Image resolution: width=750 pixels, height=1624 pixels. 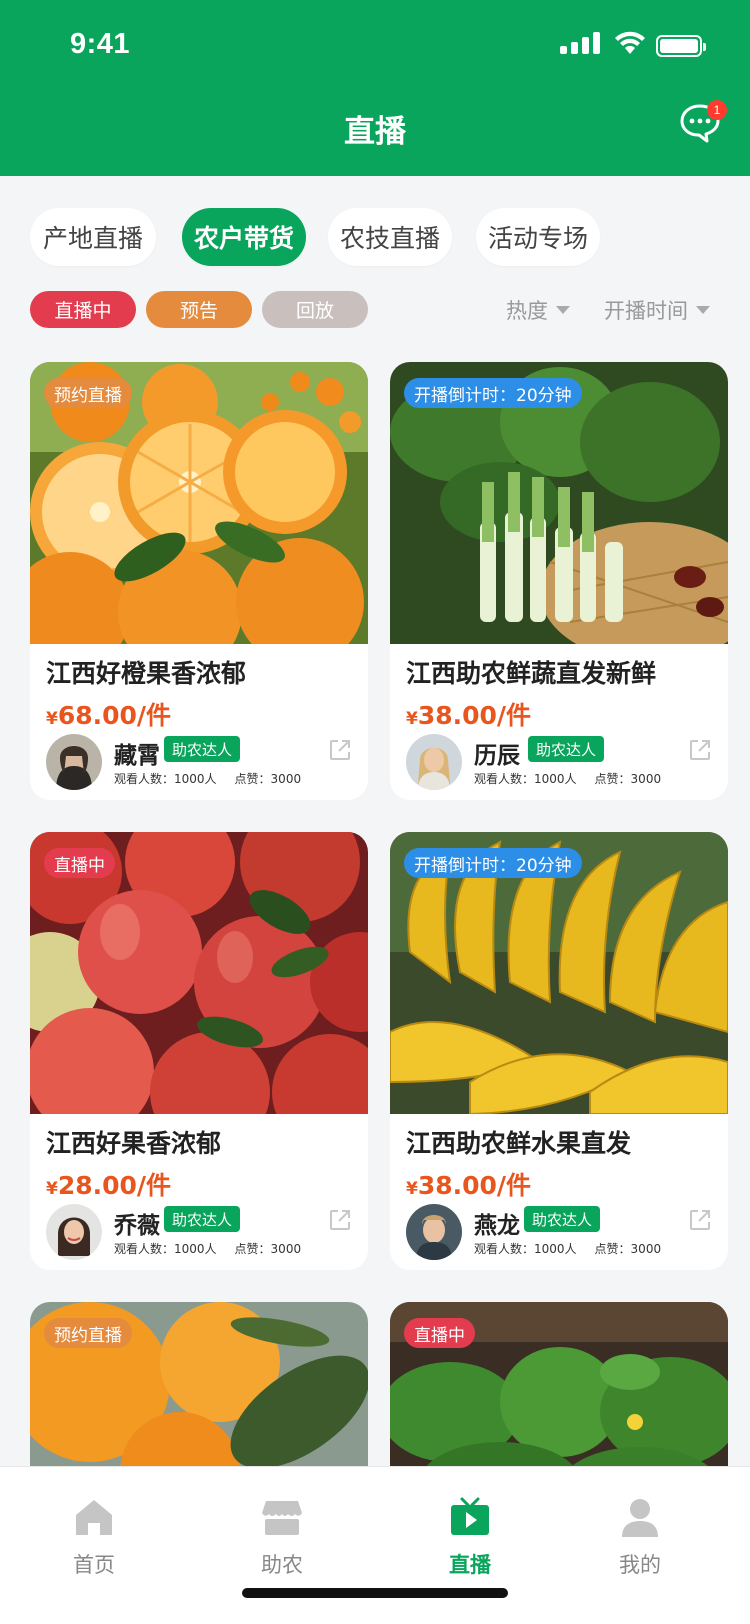 I want to click on status-time: 9:41, so click(x=100, y=44).